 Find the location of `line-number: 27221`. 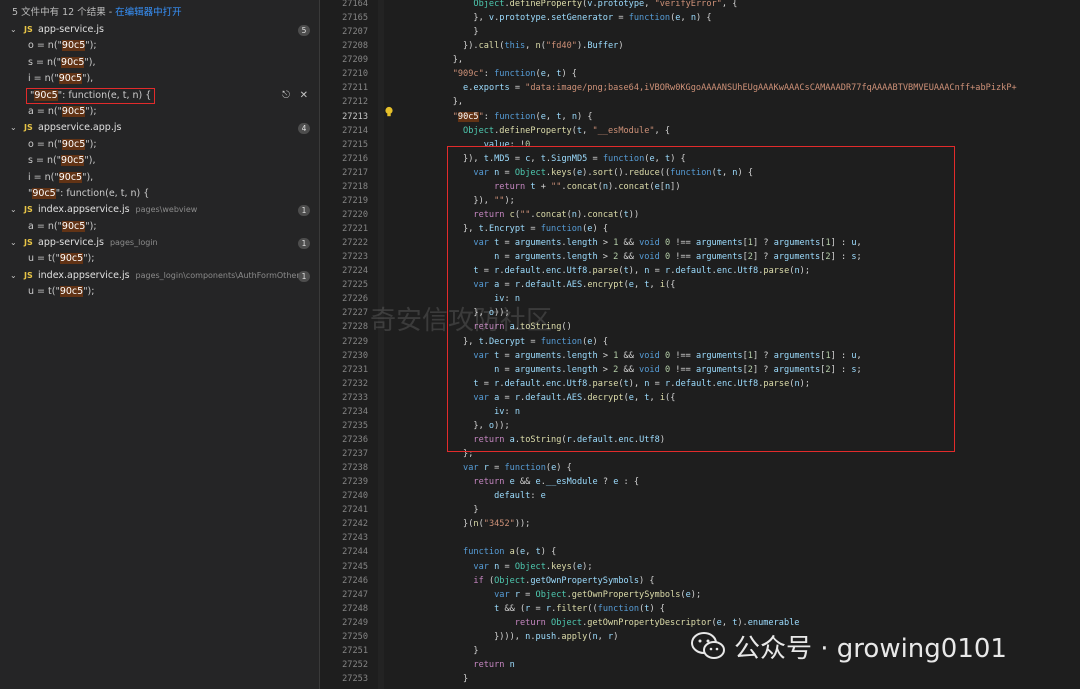

line-number: 27221 is located at coordinates (355, 229).